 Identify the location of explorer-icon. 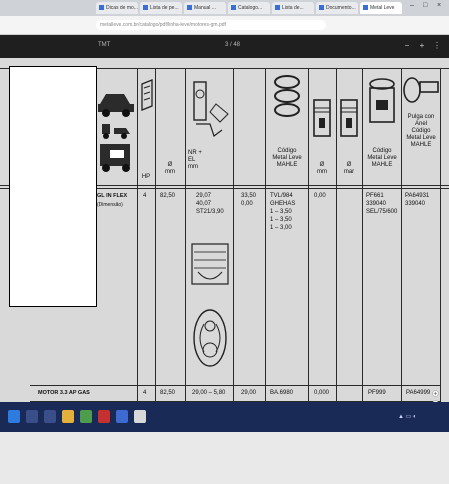
(68, 416).